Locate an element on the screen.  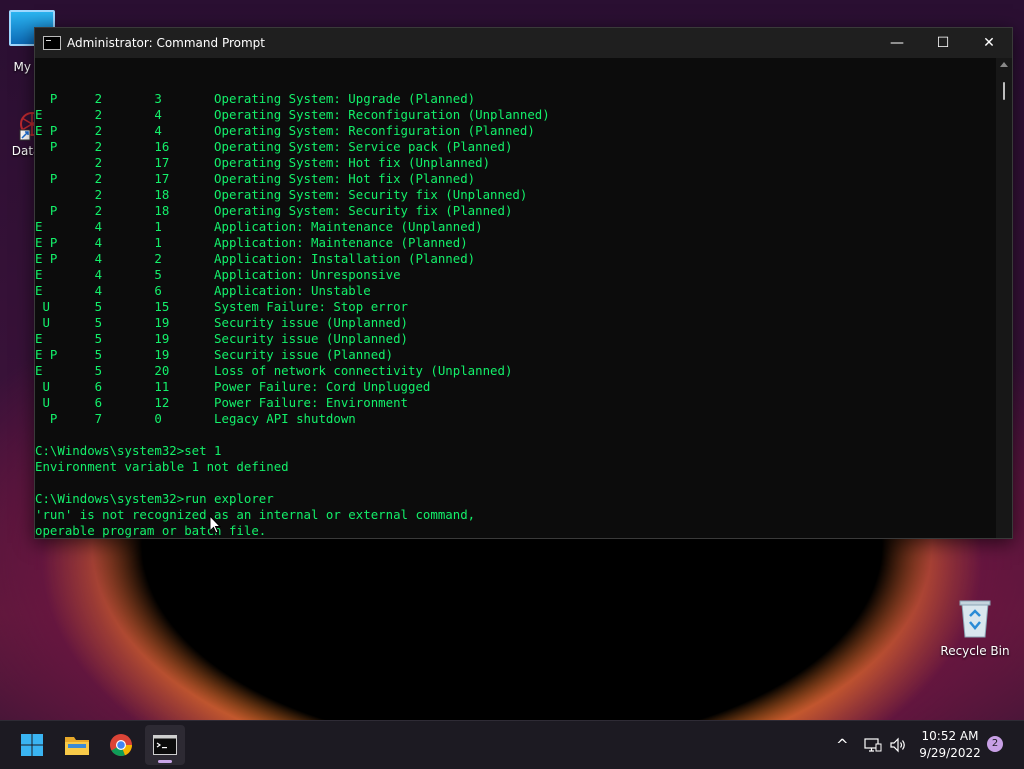
mouse-pointer-icon is located at coordinates (215, 526).